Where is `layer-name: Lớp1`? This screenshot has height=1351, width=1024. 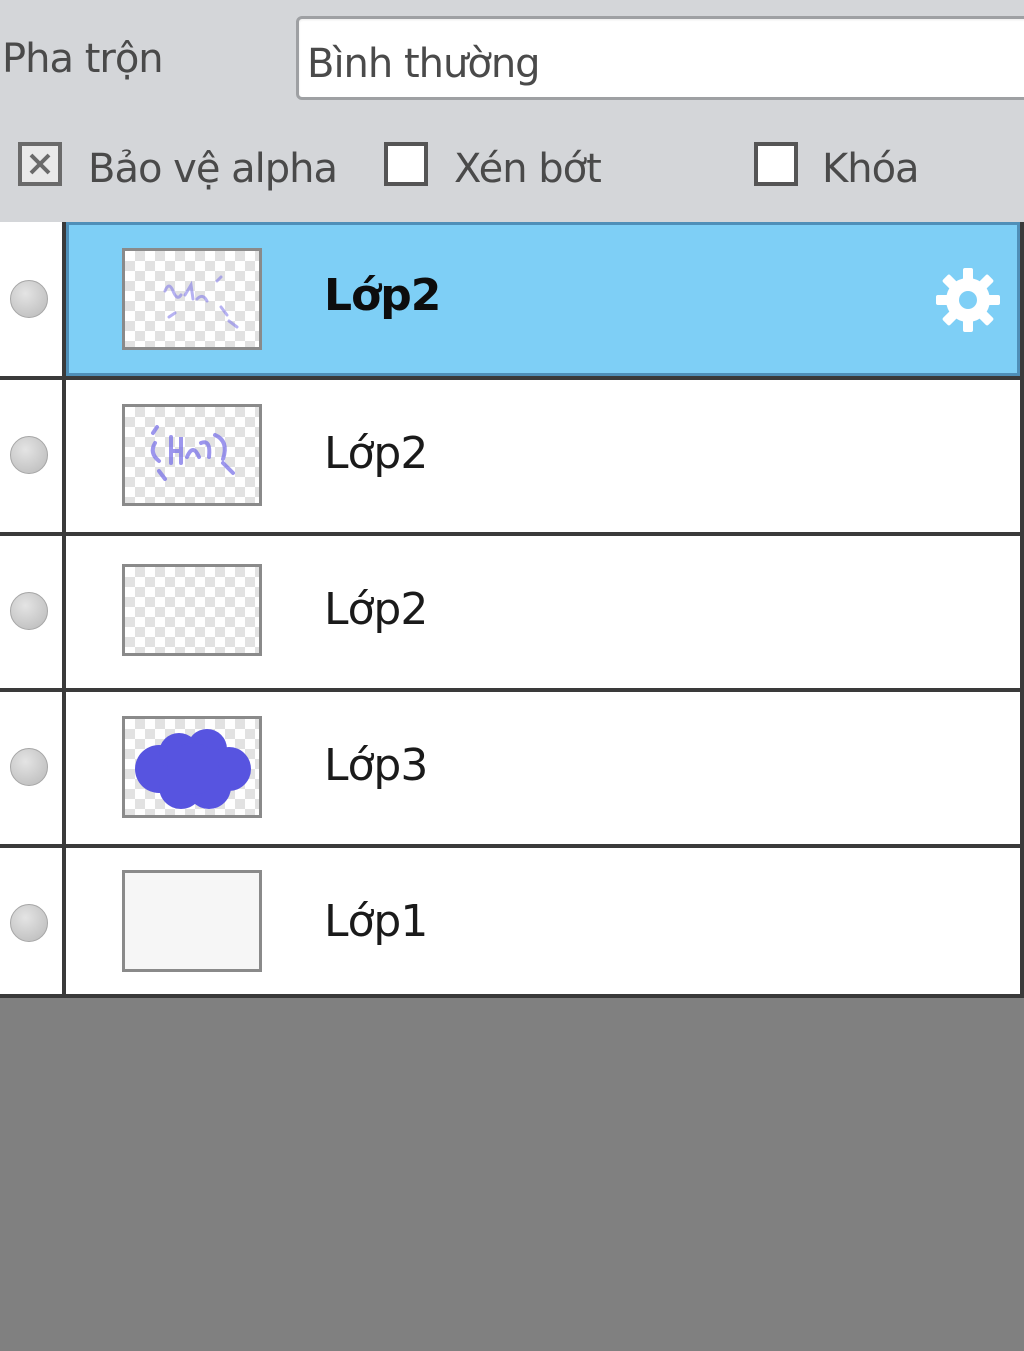 layer-name: Lớp1 is located at coordinates (376, 921).